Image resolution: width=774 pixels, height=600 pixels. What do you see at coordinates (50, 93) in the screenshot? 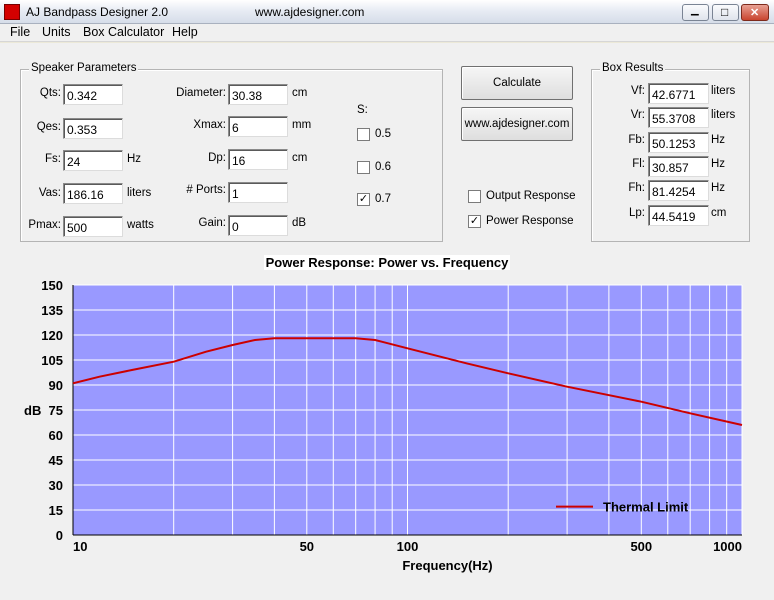
I see `qts-label: Qts:` at bounding box center [50, 93].